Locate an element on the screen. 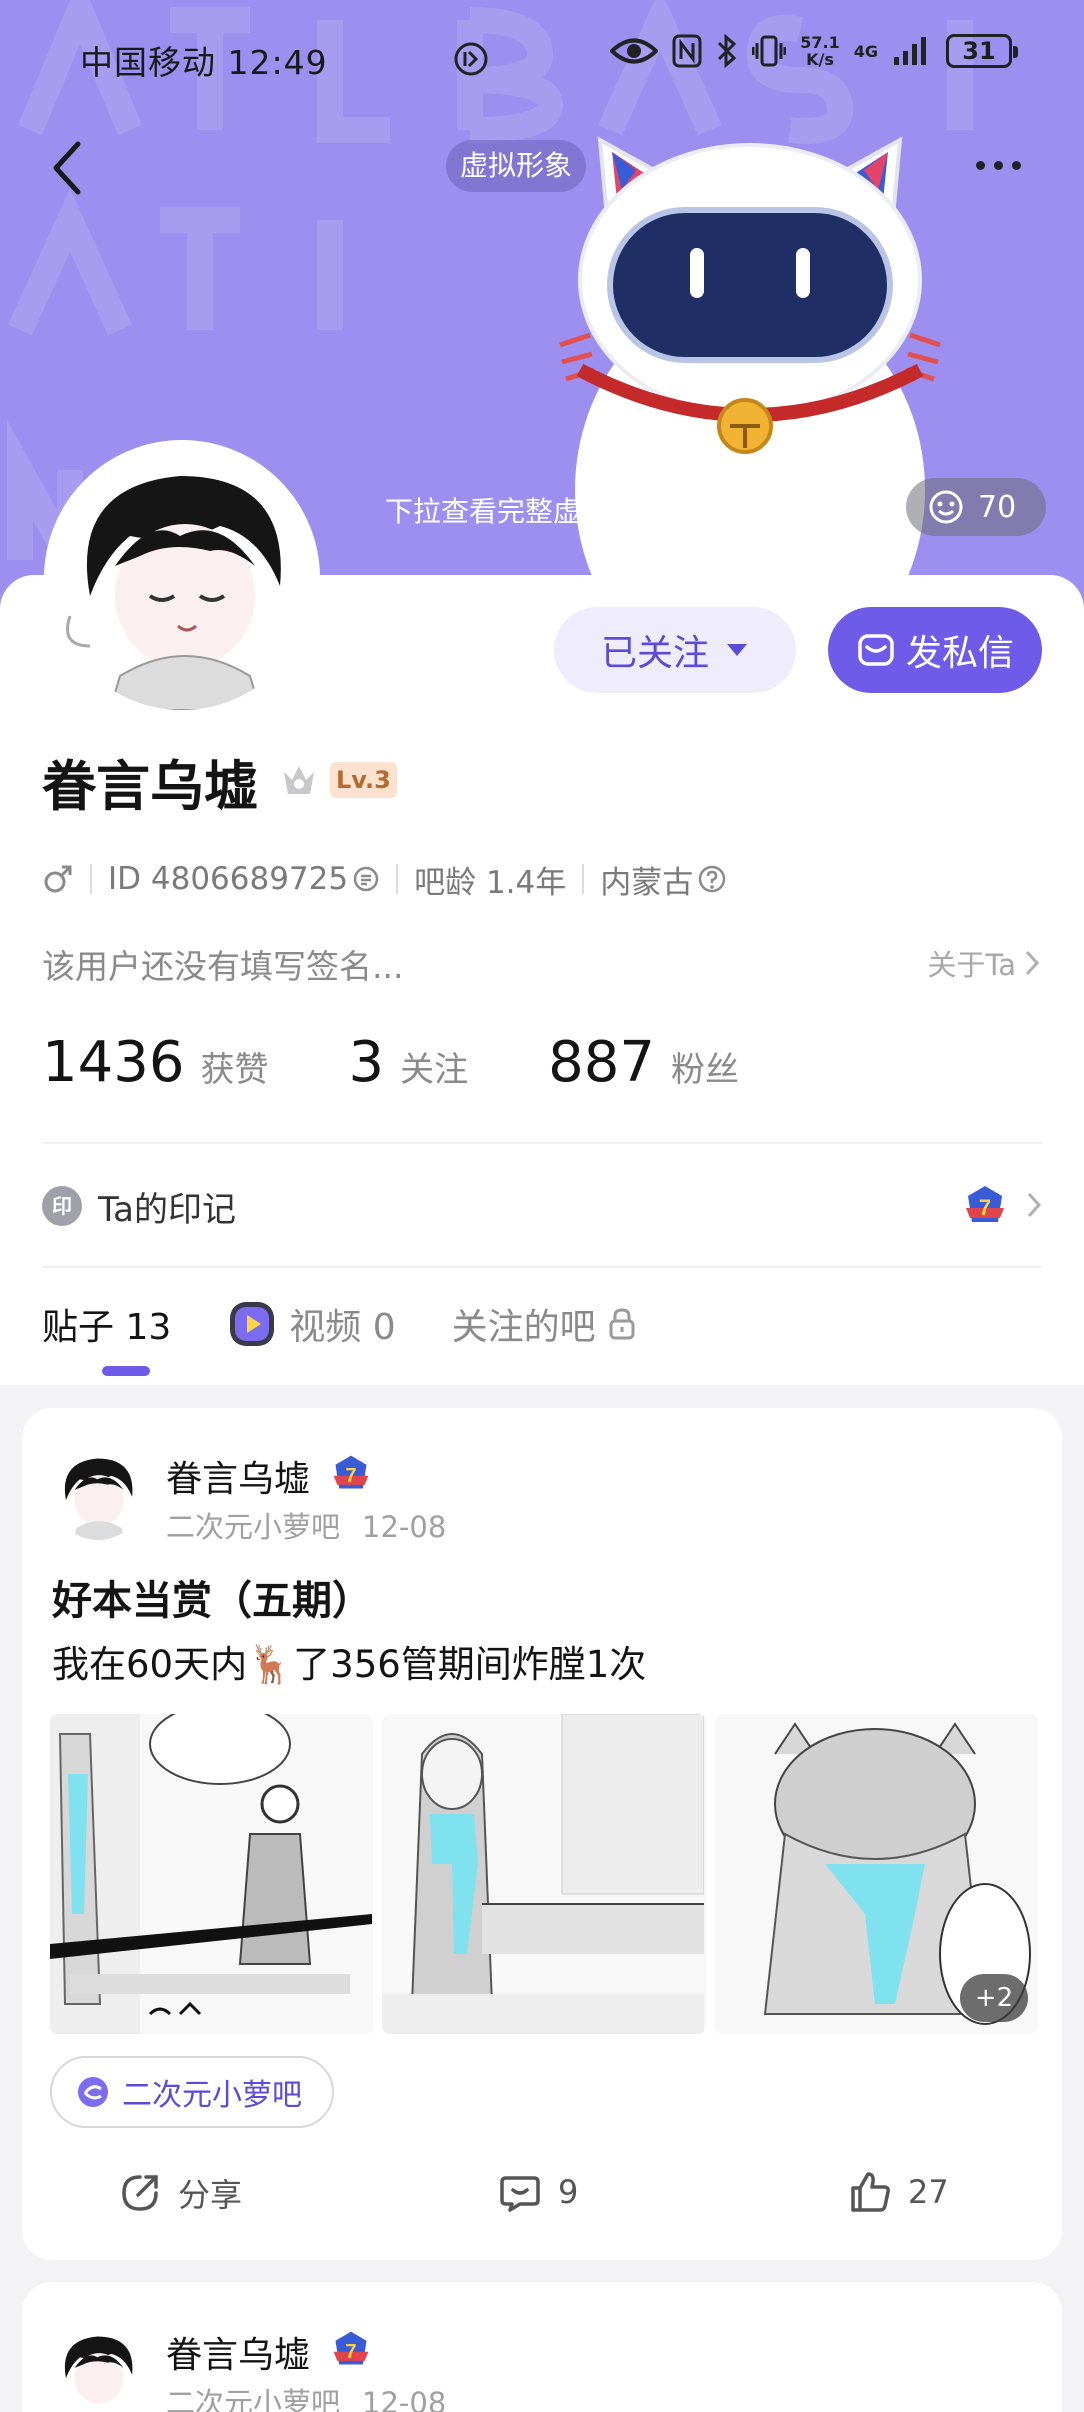 The height and width of the screenshot is (2412, 1084). badges-label: Ta的印记 is located at coordinates (167, 1209).